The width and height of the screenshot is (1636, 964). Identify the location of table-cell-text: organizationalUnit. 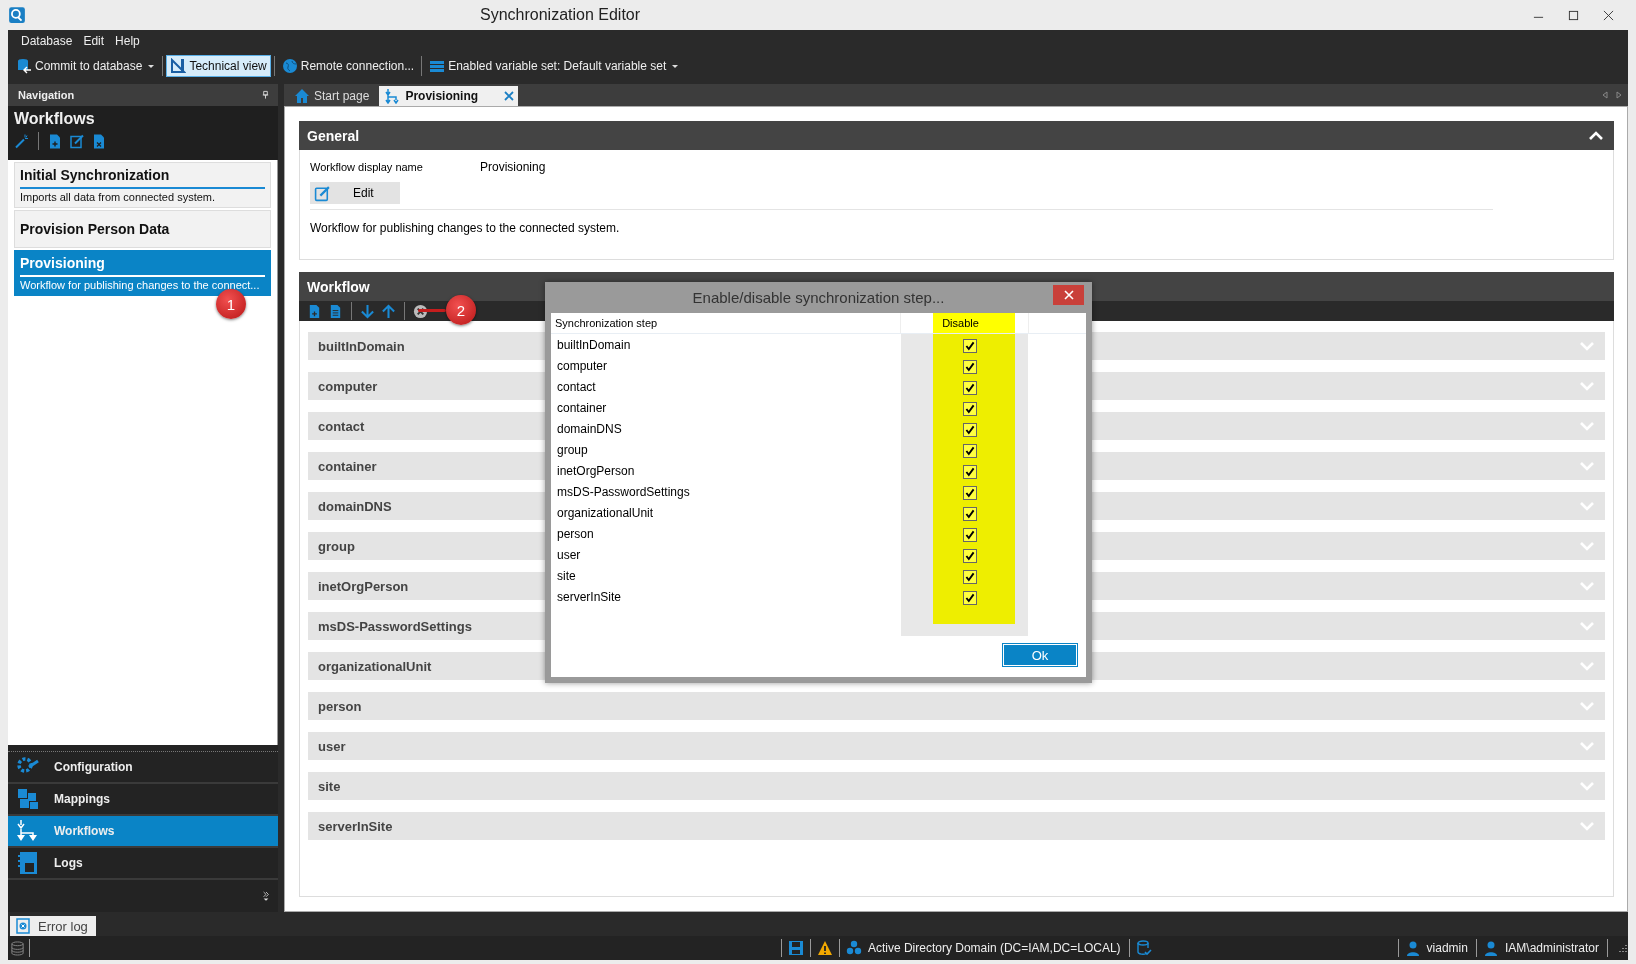
(605, 513).